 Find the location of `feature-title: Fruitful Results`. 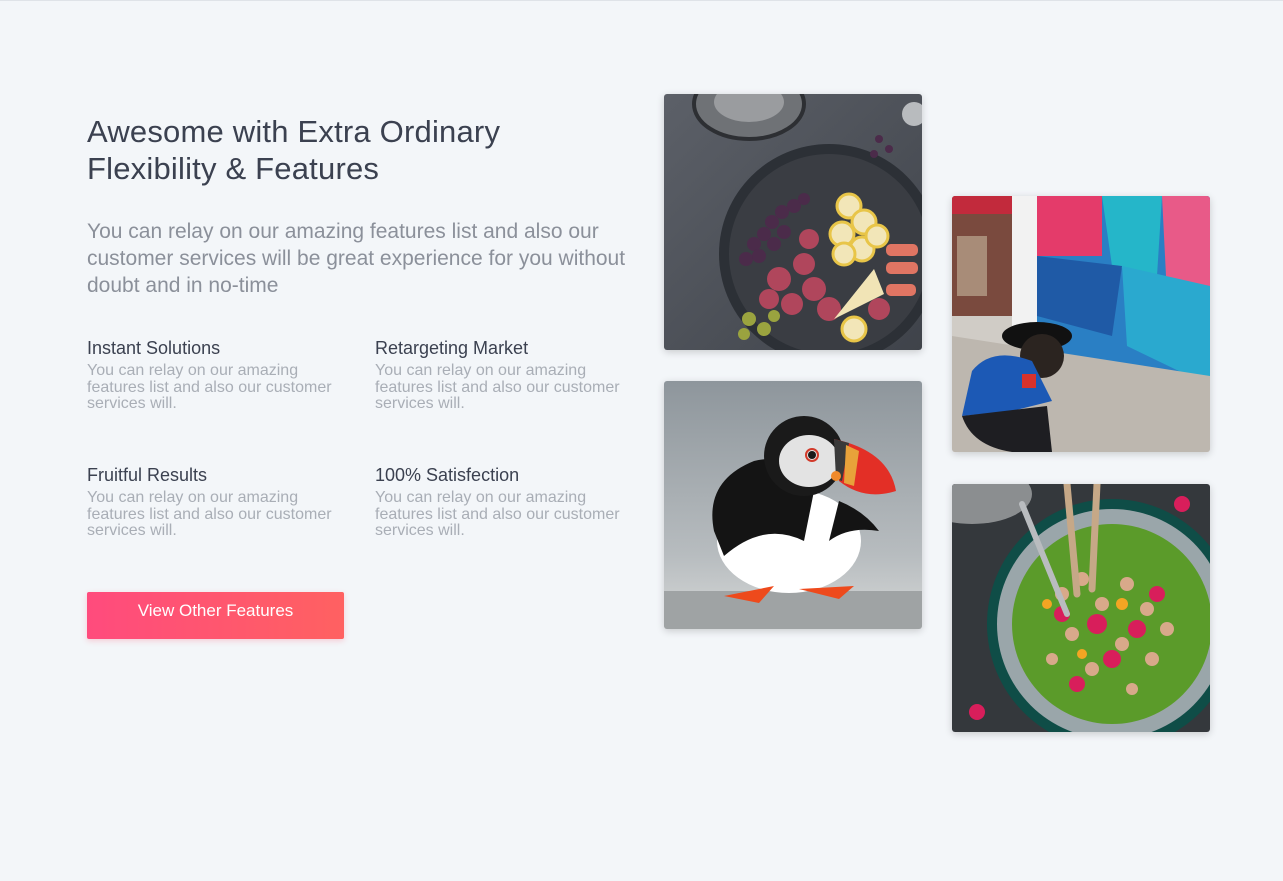

feature-title: Fruitful Results is located at coordinates (147, 475).